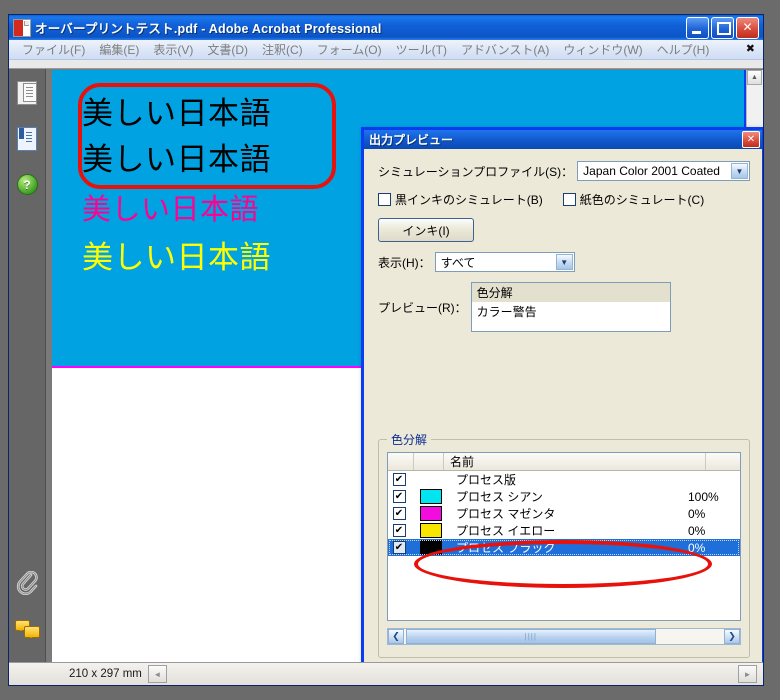 Image resolution: width=780 pixels, height=700 pixels. Describe the element at coordinates (27, 629) in the screenshot. I see `comments-icon` at that location.